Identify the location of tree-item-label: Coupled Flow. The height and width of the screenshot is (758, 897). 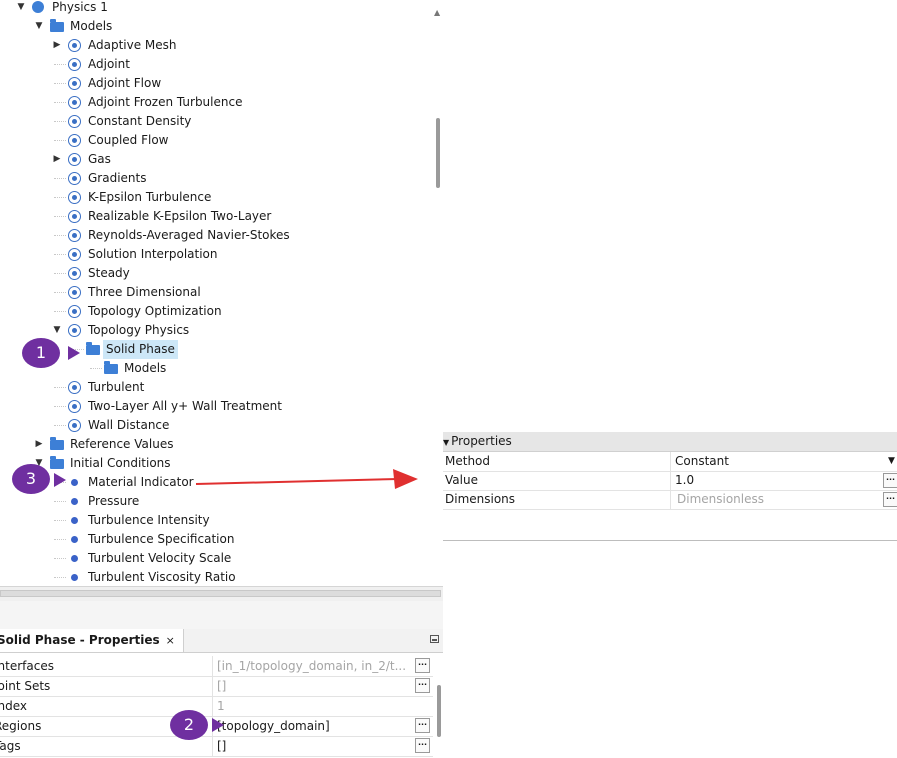
(128, 140).